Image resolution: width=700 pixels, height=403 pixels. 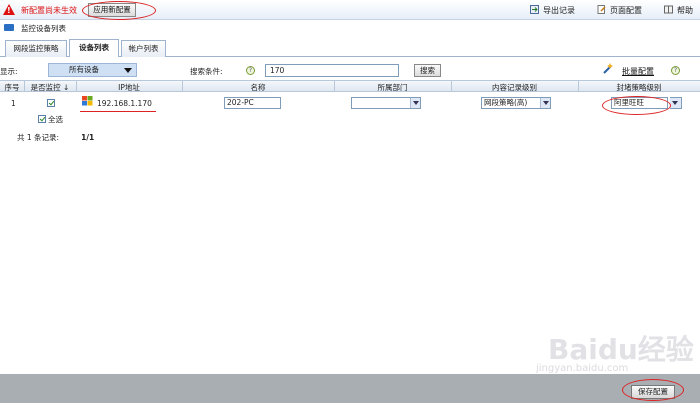 What do you see at coordinates (514, 87) in the screenshot?
I see `col-record-level: 内容记录级别` at bounding box center [514, 87].